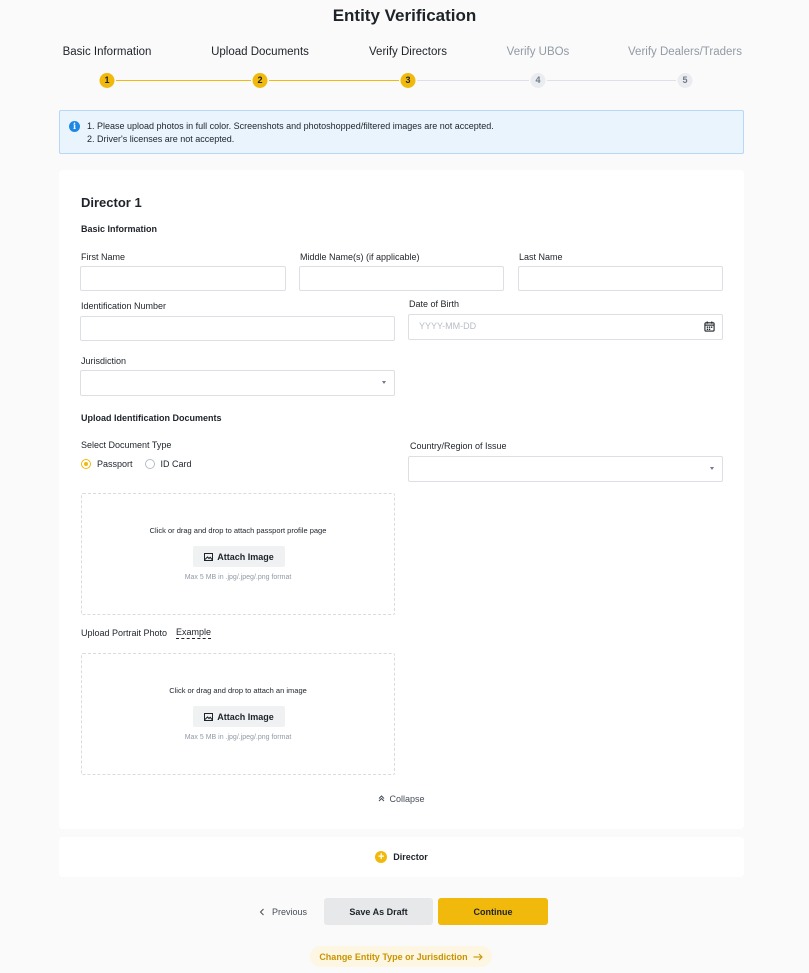 This screenshot has width=809, height=973. I want to click on step-dot-1: 1, so click(107, 80).